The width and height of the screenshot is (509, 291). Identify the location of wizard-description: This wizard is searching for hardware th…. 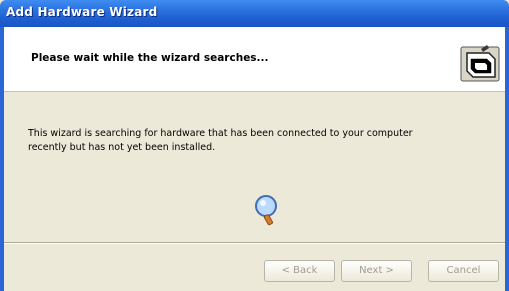
(238, 141).